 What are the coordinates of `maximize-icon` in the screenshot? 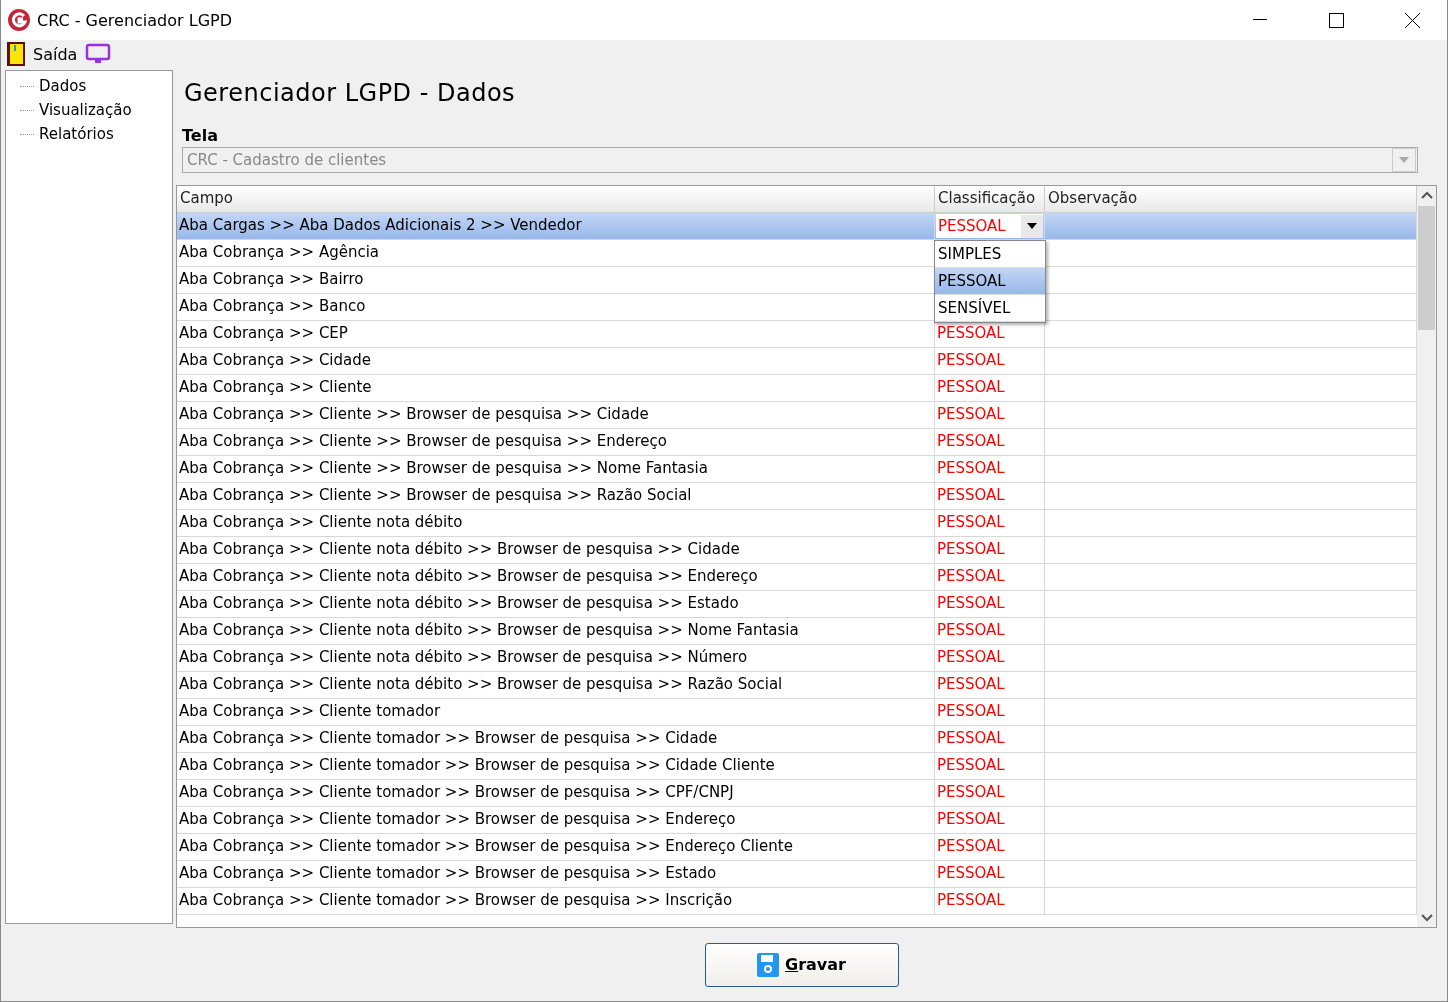 It's located at (1336, 20).